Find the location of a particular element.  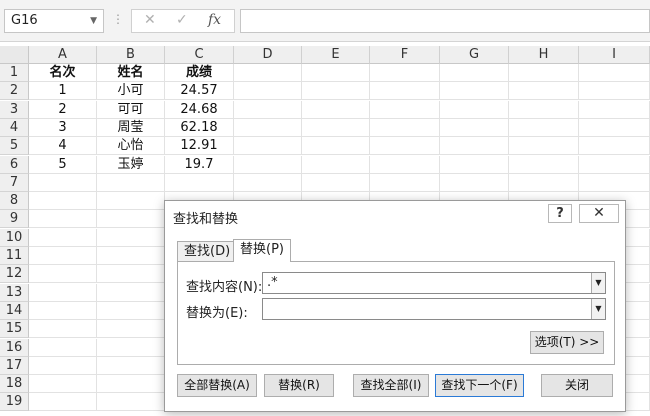

cell-a16 is located at coordinates (63, 348).